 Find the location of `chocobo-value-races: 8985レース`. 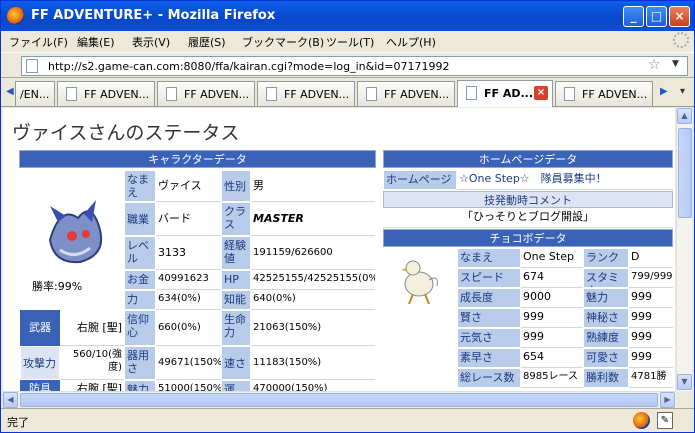

chocobo-value-races: 8985レース is located at coordinates (552, 378).